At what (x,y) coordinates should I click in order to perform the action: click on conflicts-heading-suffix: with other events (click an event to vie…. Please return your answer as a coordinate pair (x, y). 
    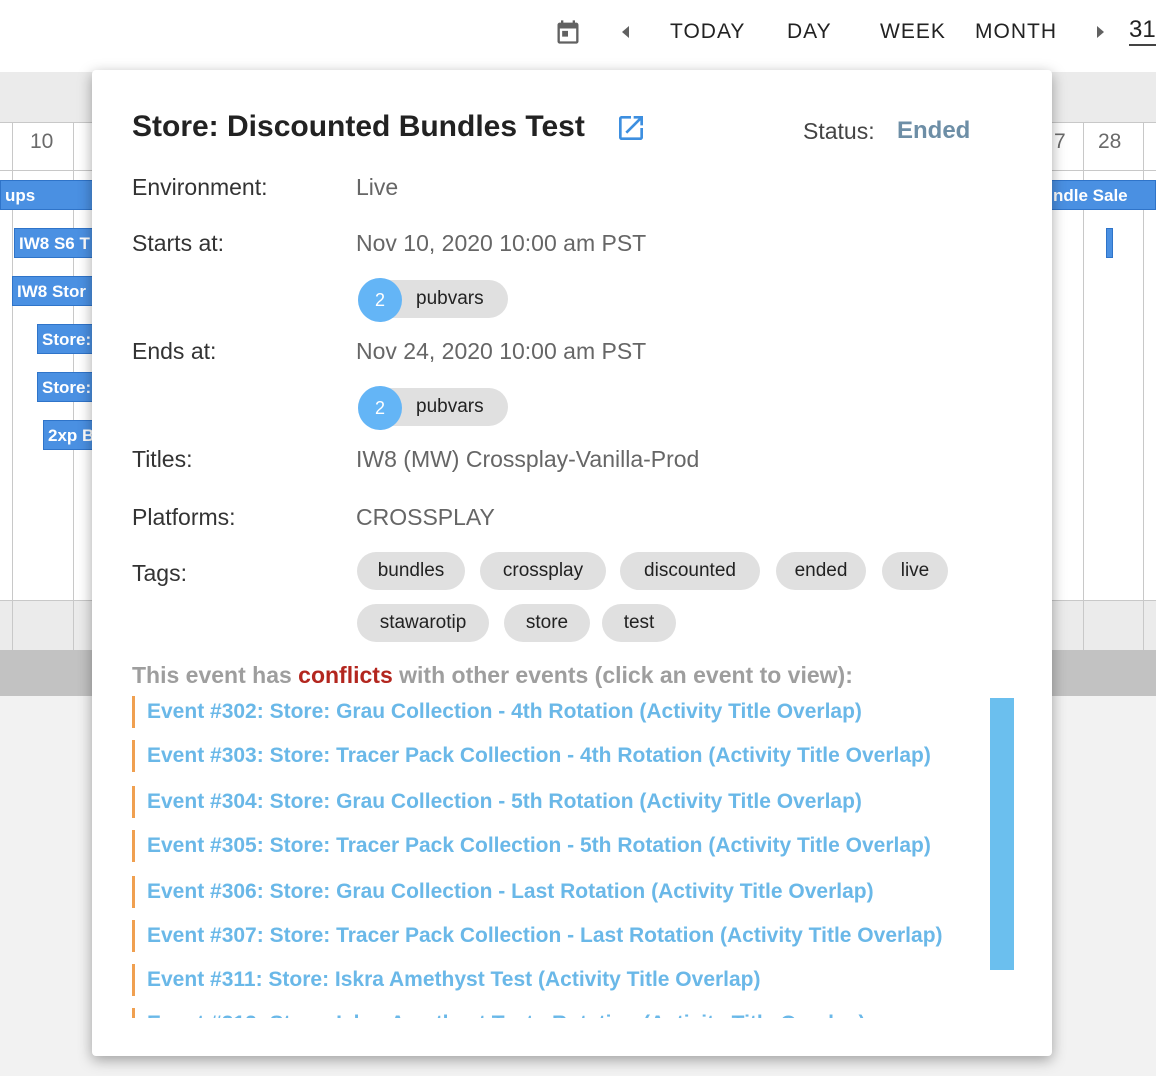
    Looking at the image, I should click on (622, 675).